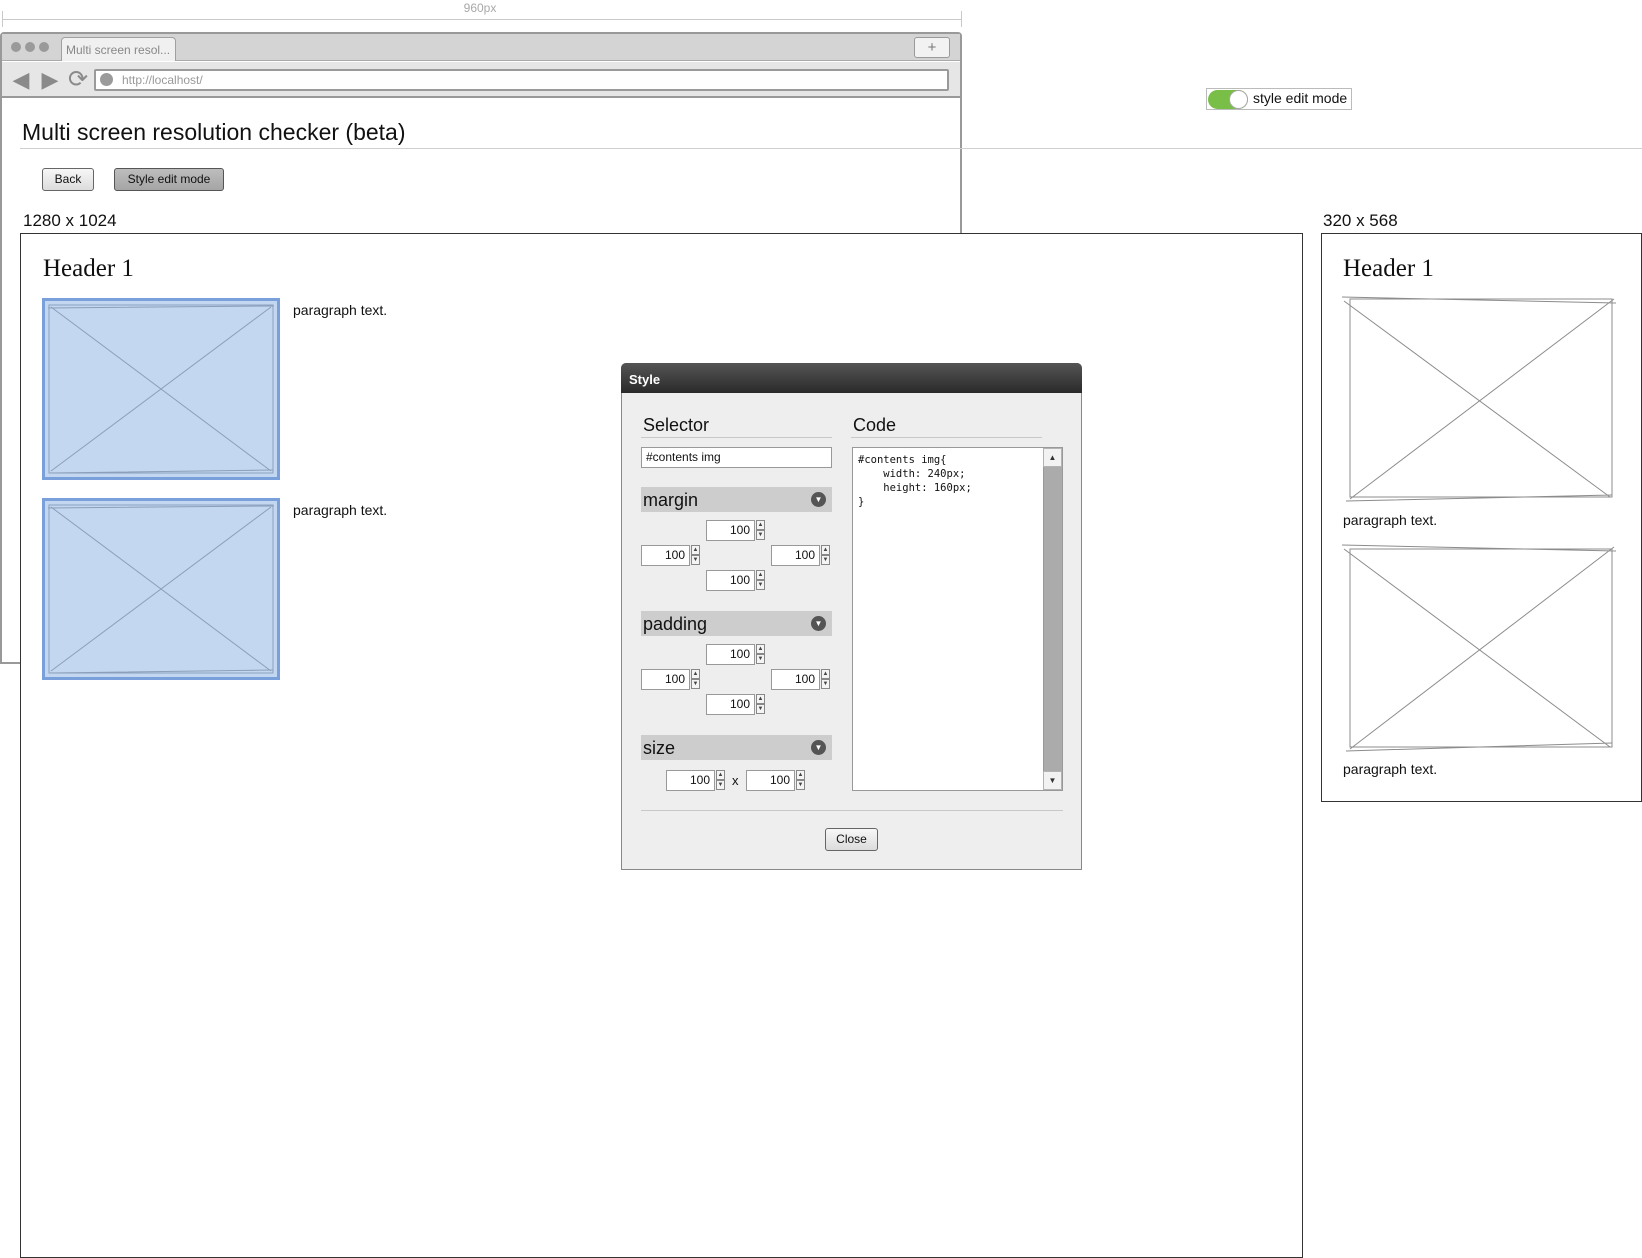 The height and width of the screenshot is (1258, 1642). Describe the element at coordinates (852, 810) in the screenshot. I see `dialog-footer-rule` at that location.